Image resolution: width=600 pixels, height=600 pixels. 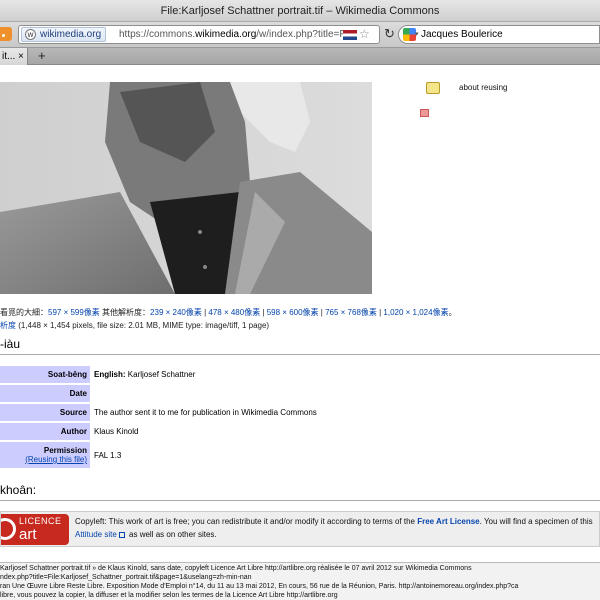 I want to click on resolution-link: 598 × 600像素, so click(x=293, y=312).